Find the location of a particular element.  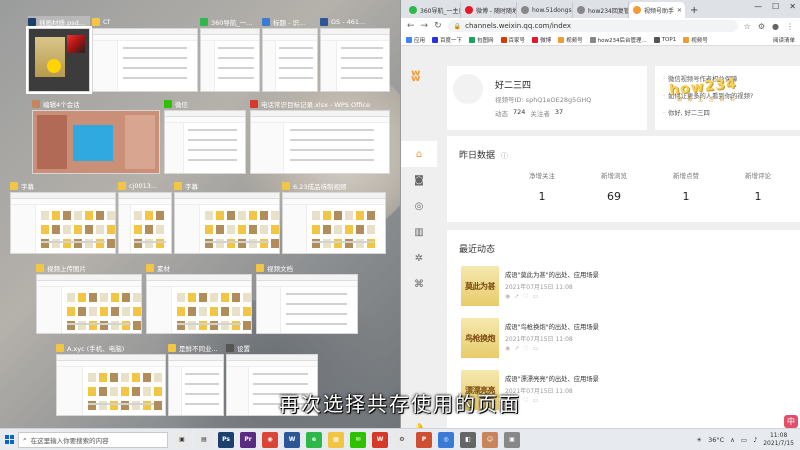

start-button is located at coordinates (9, 439).